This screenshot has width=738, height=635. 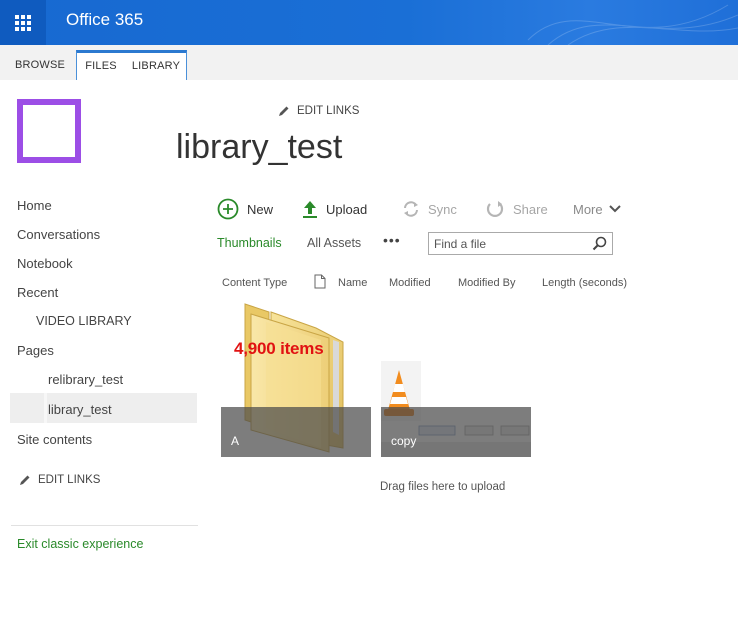 What do you see at coordinates (614, 209) in the screenshot?
I see `chevron-down-icon` at bounding box center [614, 209].